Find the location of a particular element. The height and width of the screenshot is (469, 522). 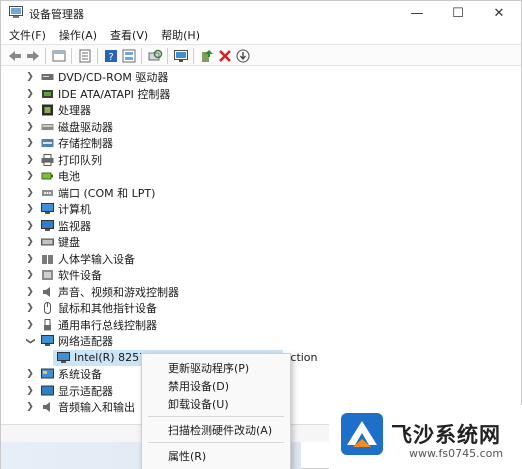

uninstall-icon is located at coordinates (225, 56).